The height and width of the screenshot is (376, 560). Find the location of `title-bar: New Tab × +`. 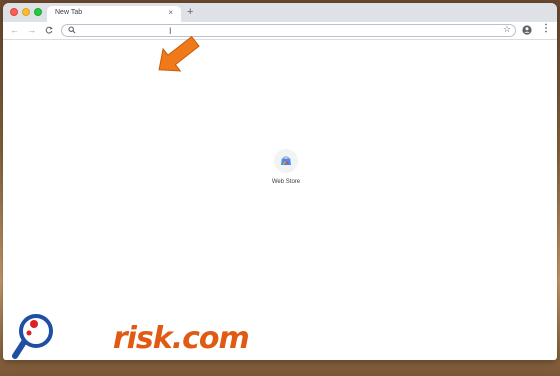

title-bar: New Tab × + is located at coordinates (280, 12).